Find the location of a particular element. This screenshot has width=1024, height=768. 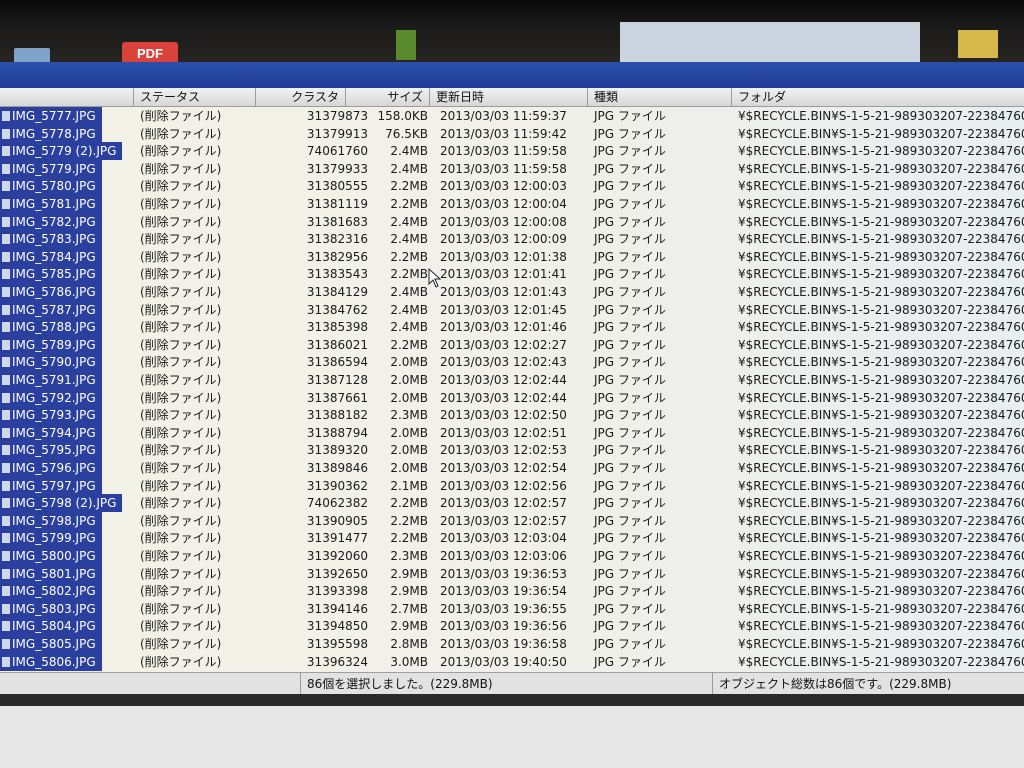

file-cluster: 31389320 is located at coordinates (337, 450).